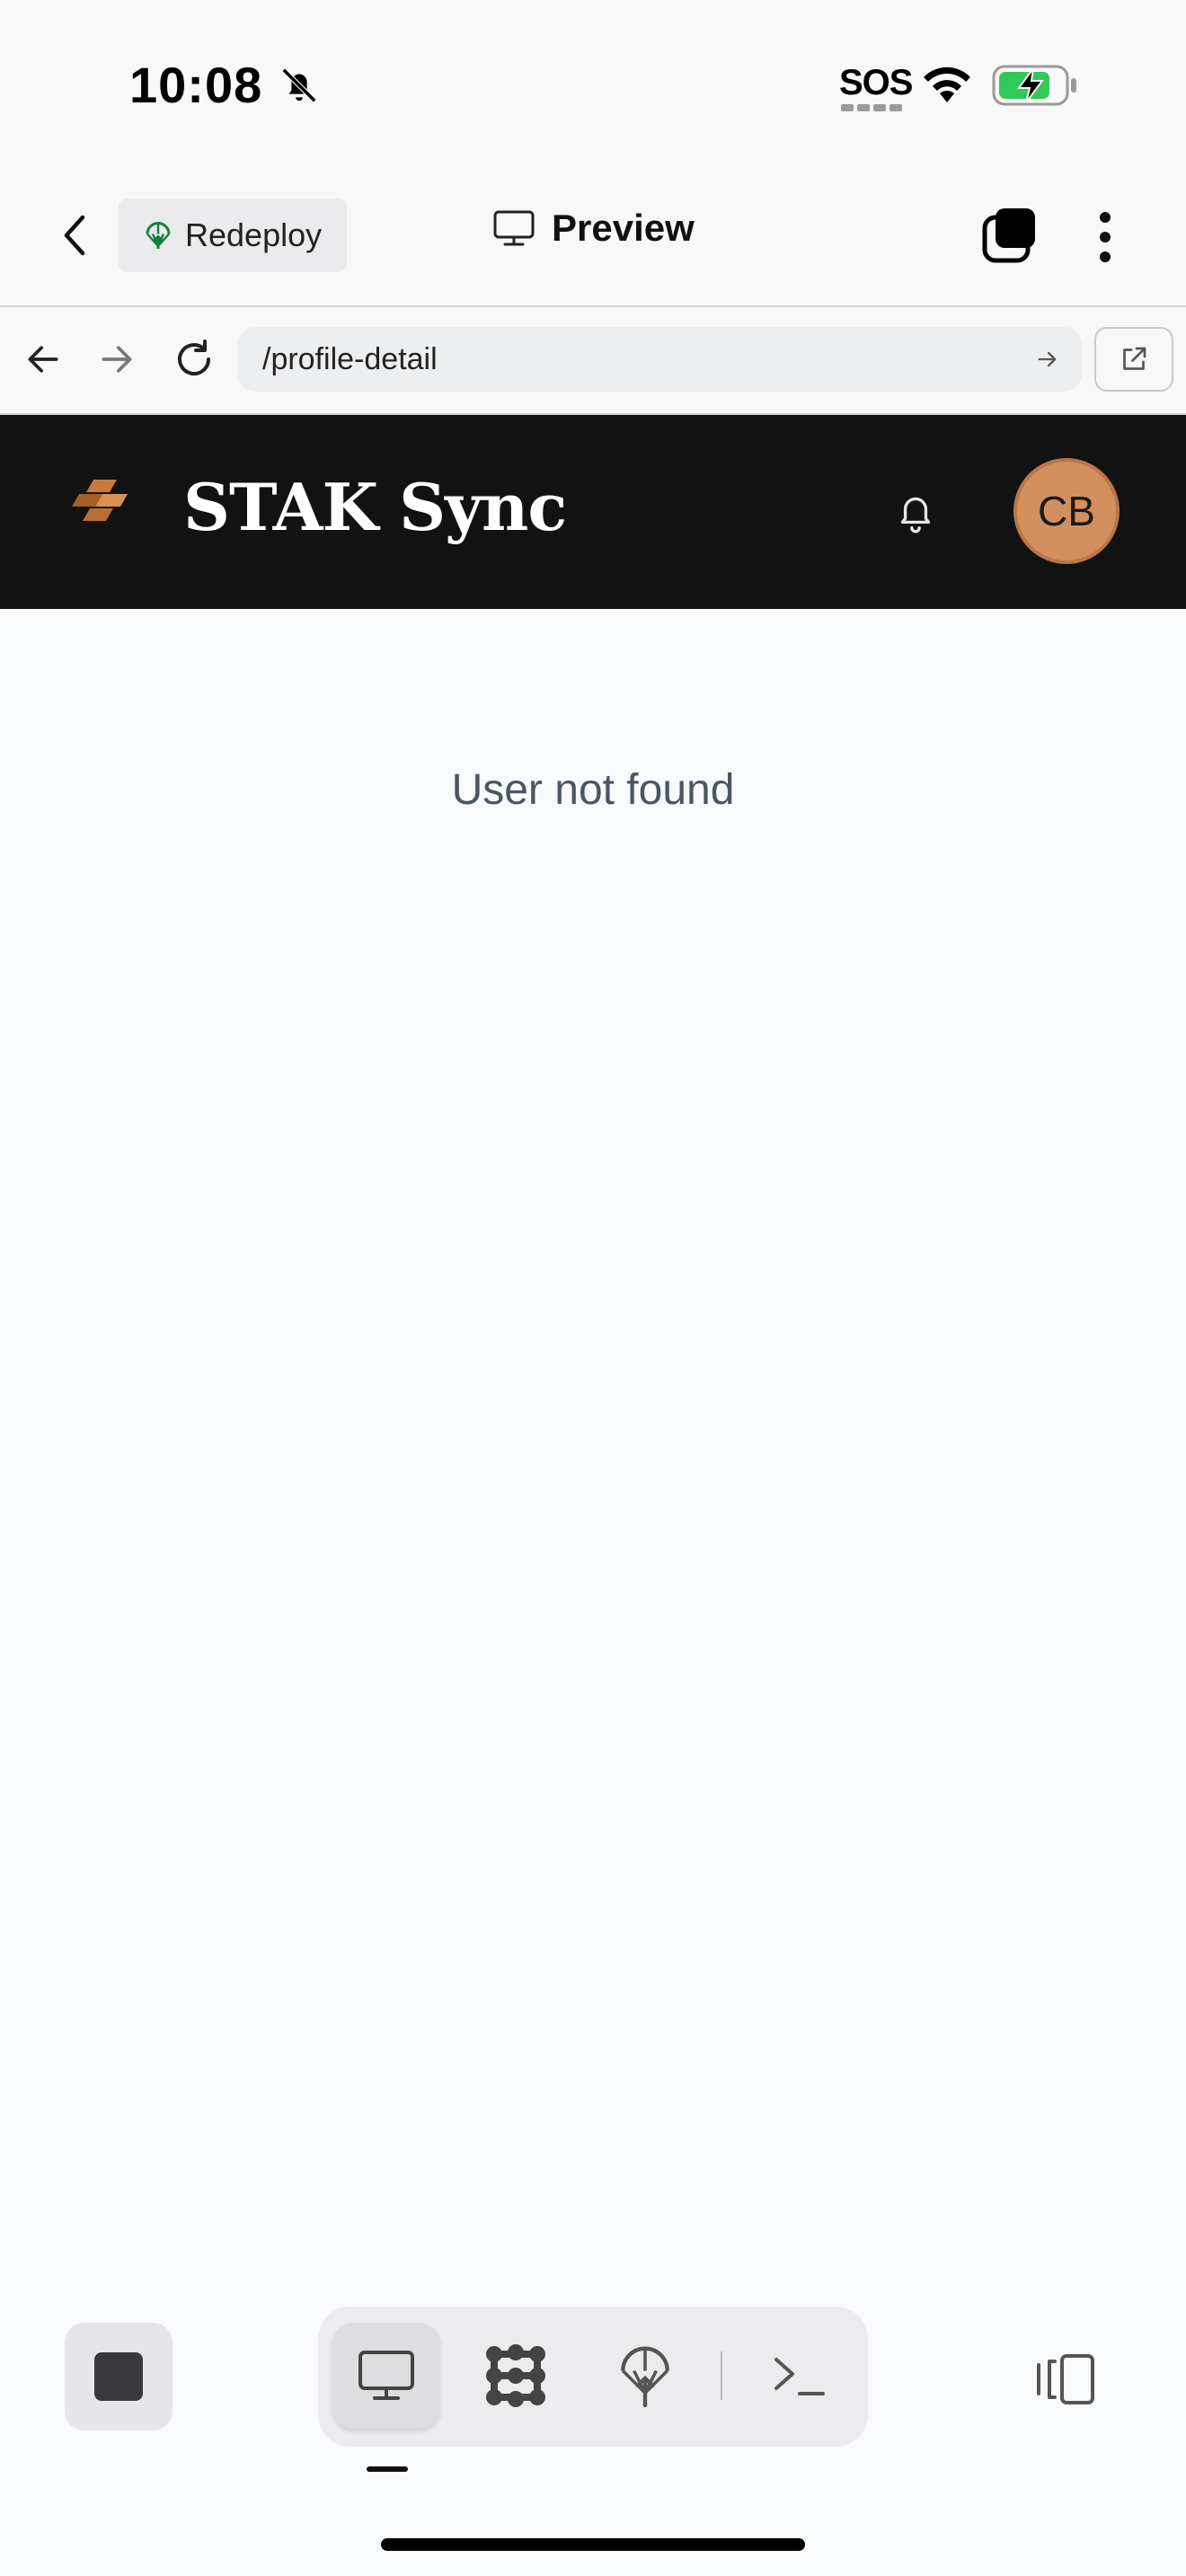  I want to click on brand-name: STAK Sync, so click(375, 507).